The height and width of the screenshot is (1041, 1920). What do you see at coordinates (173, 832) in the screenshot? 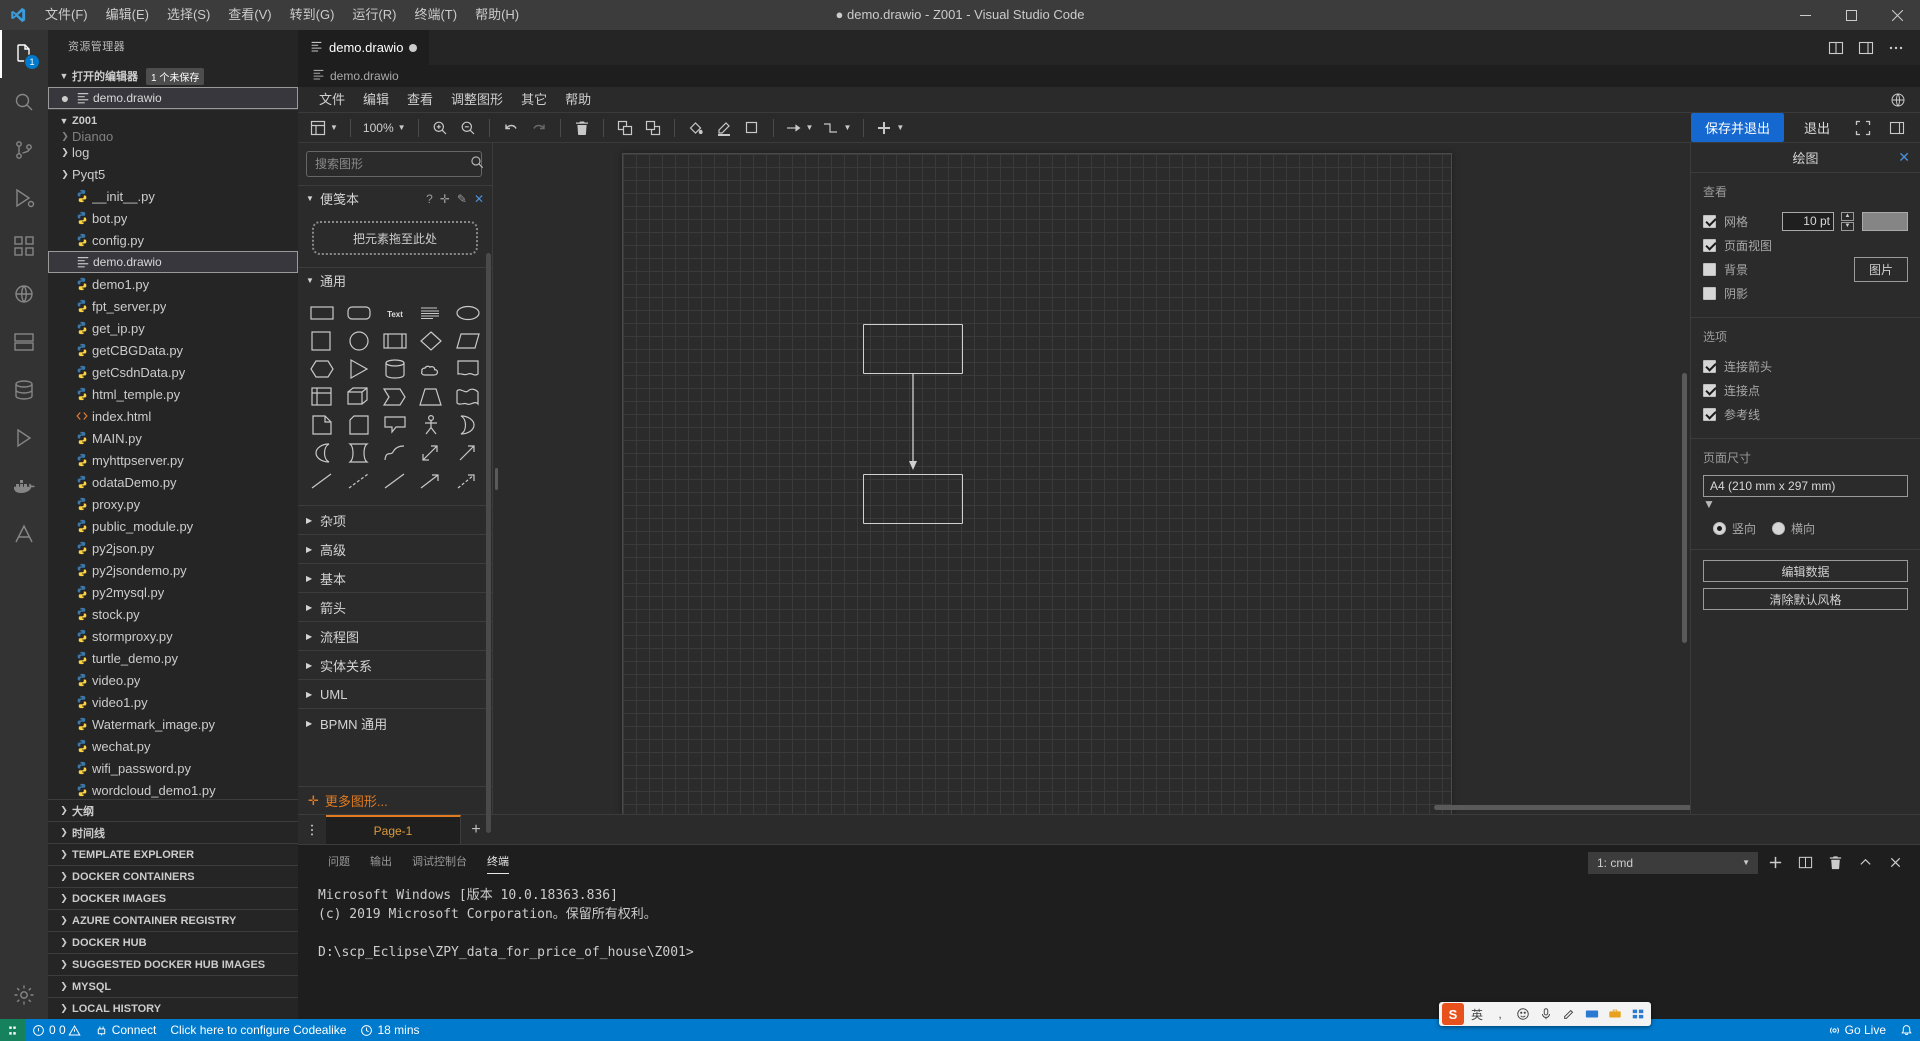
I see `section-timeline: ❯ 时间线` at bounding box center [173, 832].